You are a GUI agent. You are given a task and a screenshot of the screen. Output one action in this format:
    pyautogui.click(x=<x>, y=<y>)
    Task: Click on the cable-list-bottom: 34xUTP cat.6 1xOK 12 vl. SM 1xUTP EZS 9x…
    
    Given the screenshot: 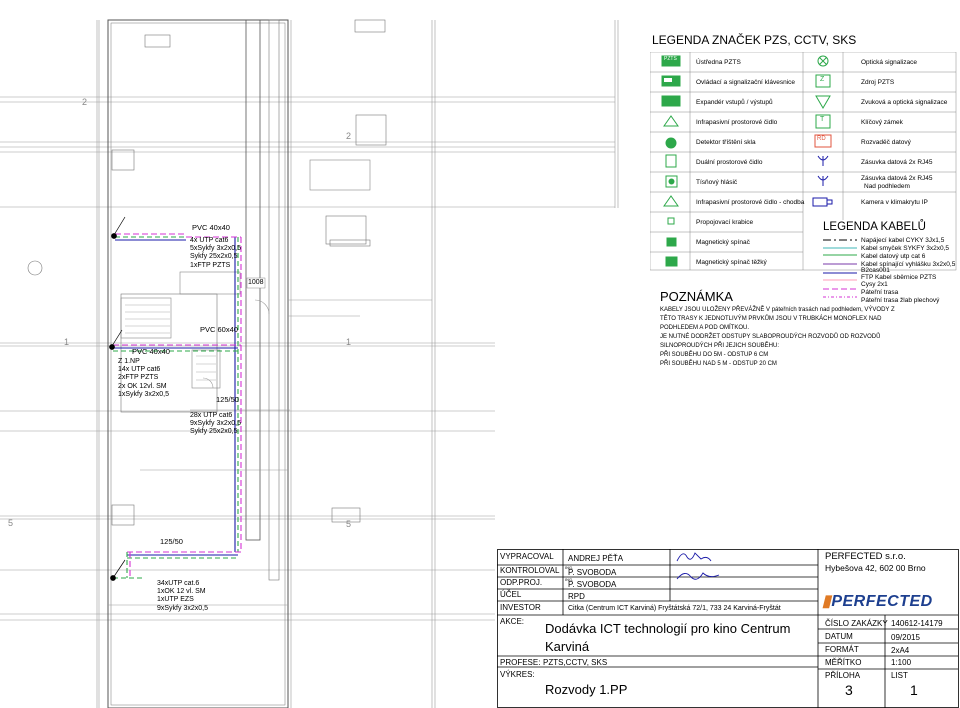 What is the action you would take?
    pyautogui.click(x=182, y=596)
    